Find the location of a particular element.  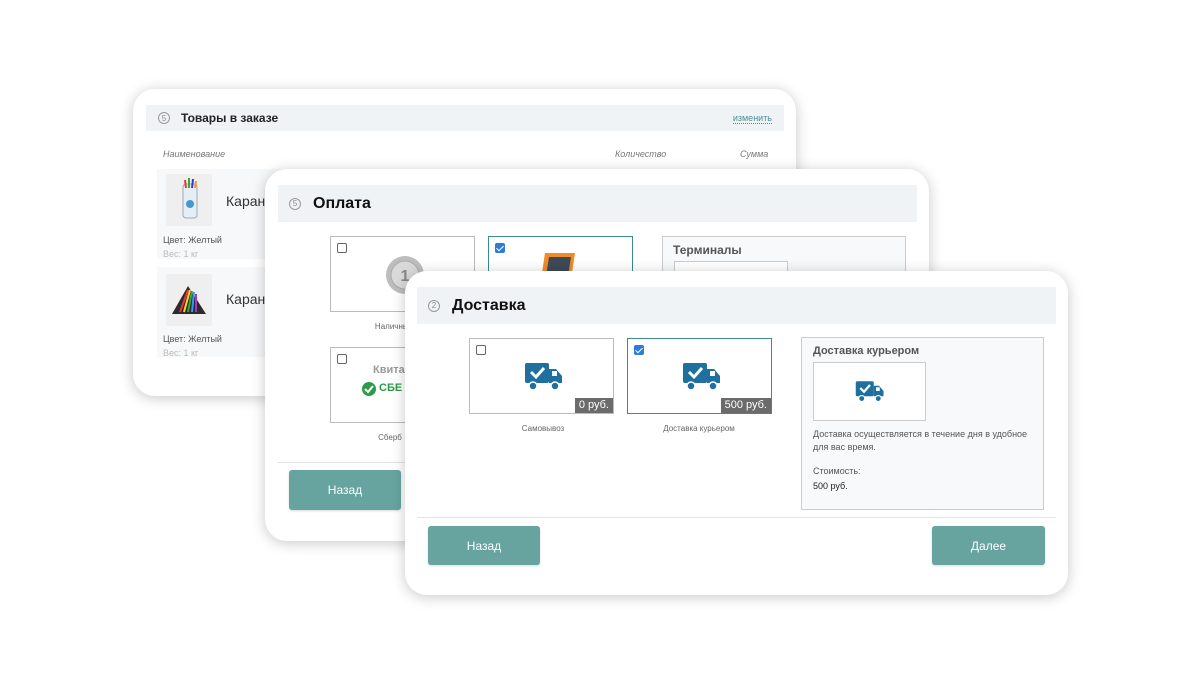

order-items-title: Товары в заказе is located at coordinates (230, 118).